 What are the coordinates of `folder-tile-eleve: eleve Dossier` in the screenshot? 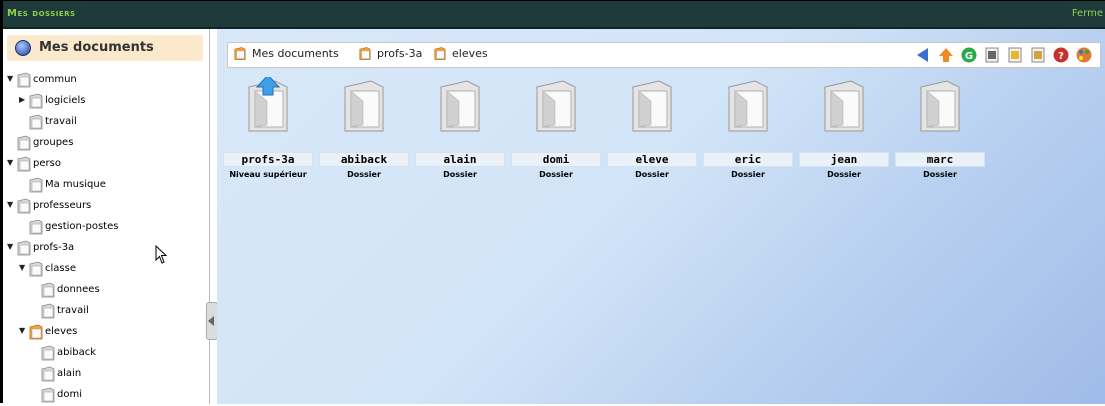 It's located at (652, 132).